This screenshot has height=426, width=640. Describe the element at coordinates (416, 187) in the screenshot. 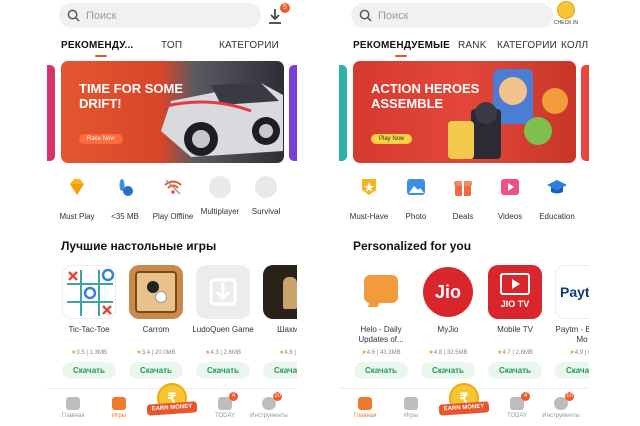

I see `photo-icon` at that location.